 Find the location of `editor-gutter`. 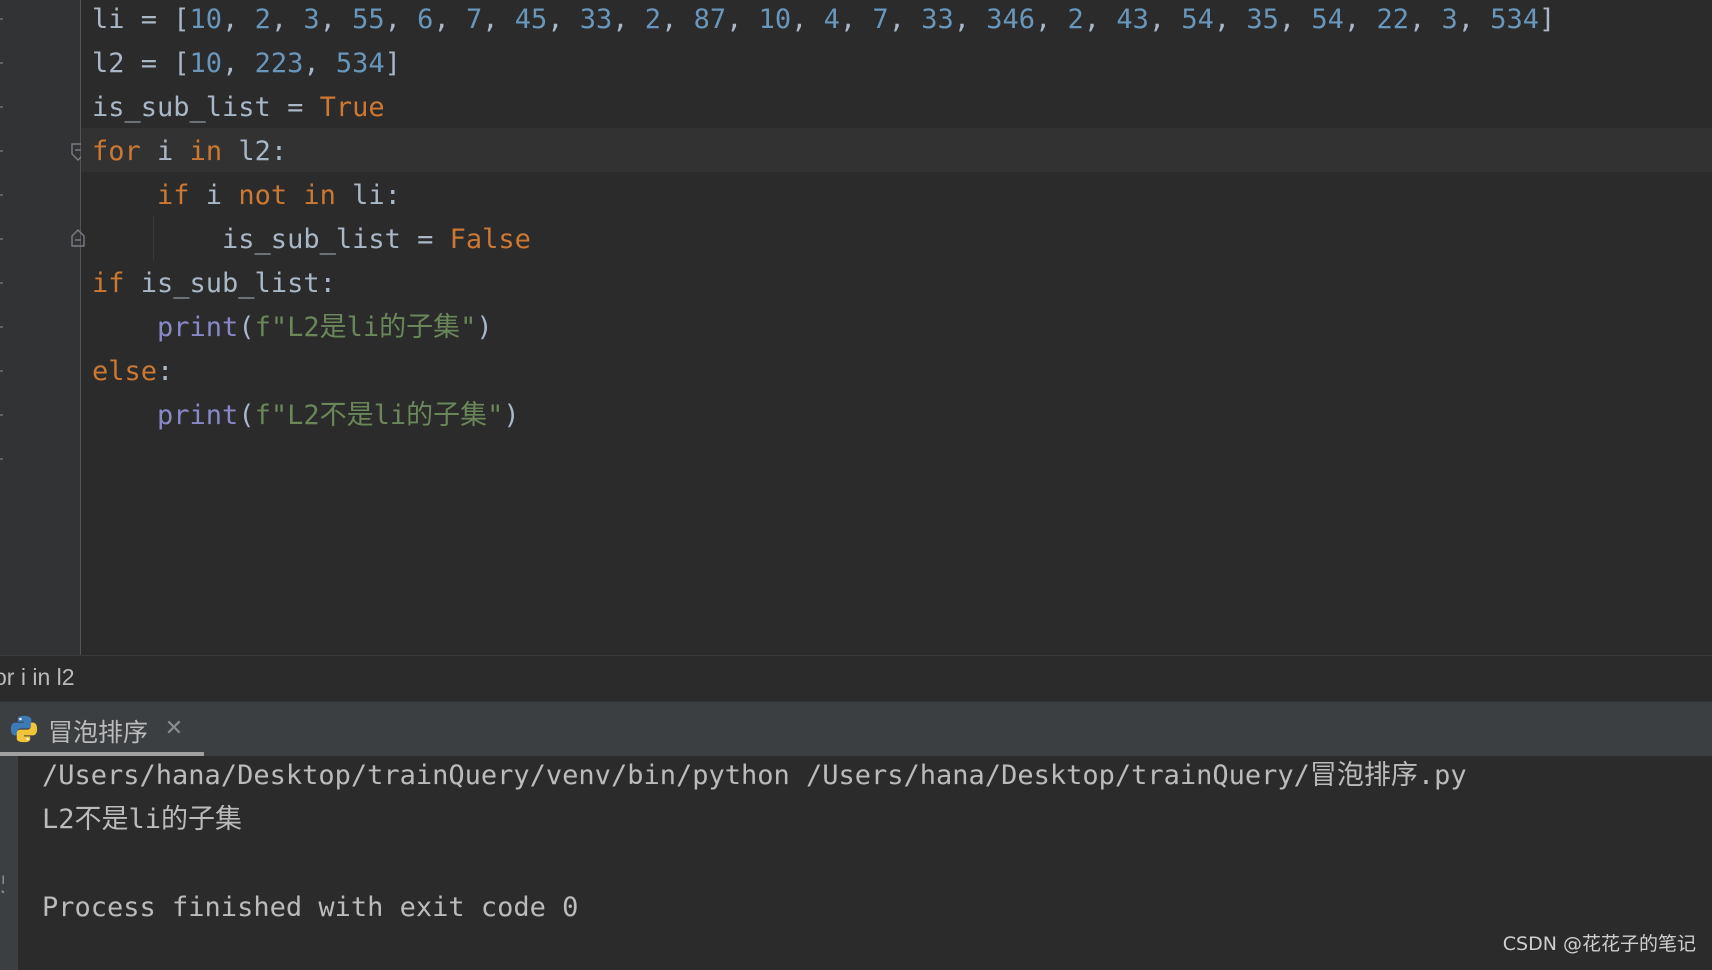

editor-gutter is located at coordinates (42, 327).